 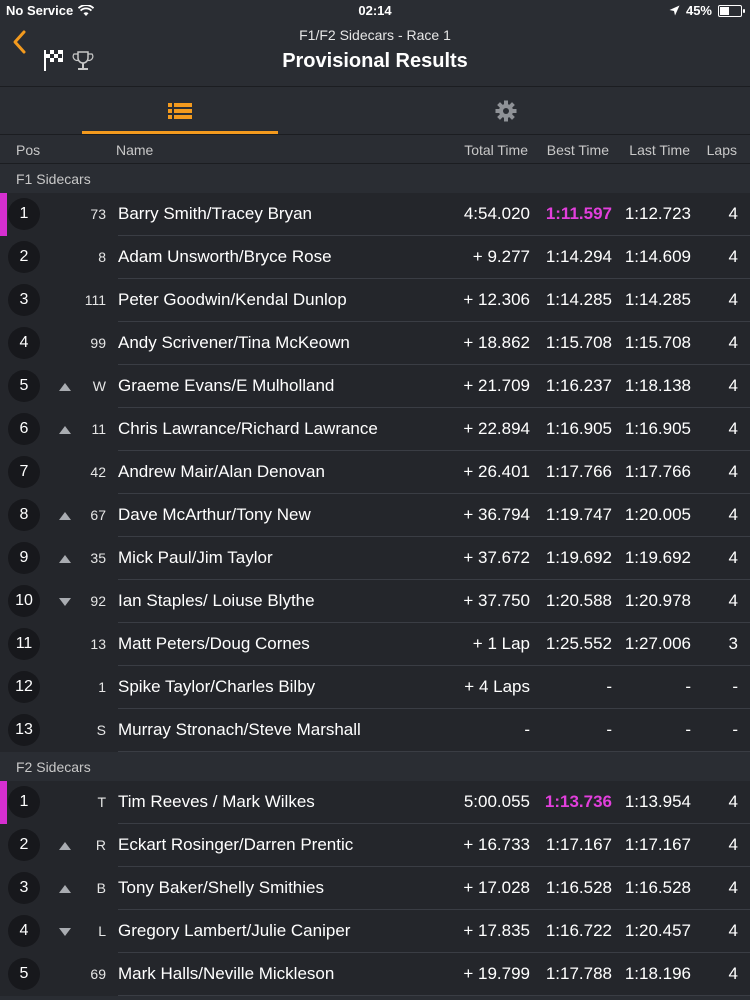 I want to click on race-subtitle: F1/F2 Sidecars - Race 1, so click(x=375, y=35).